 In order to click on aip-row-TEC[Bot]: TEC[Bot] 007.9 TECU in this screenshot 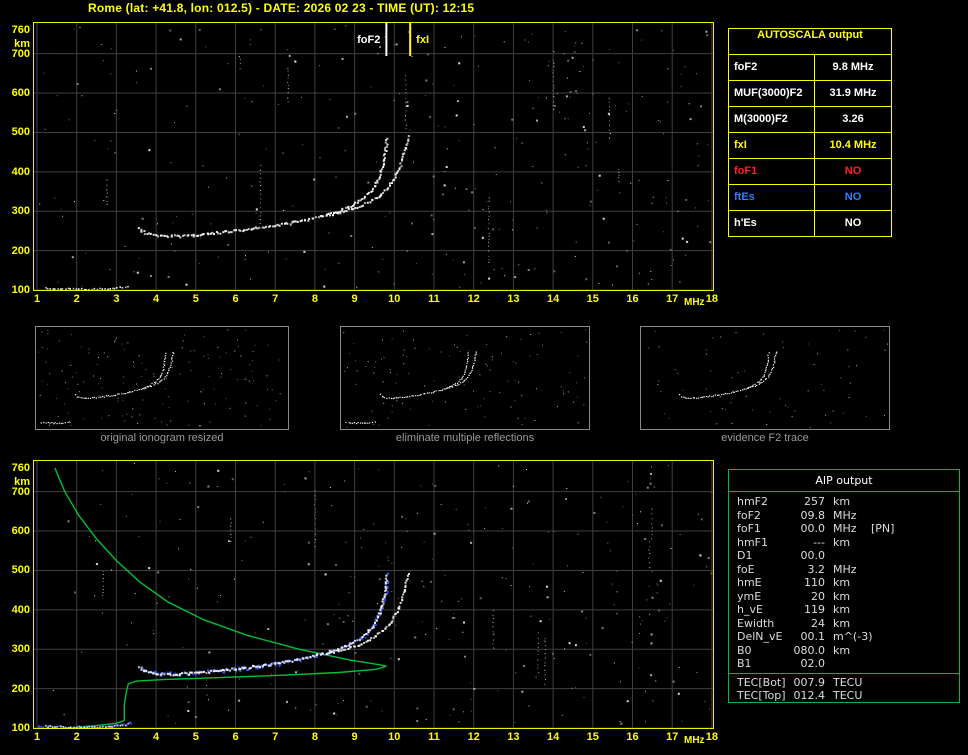, I will do `click(844, 683)`.